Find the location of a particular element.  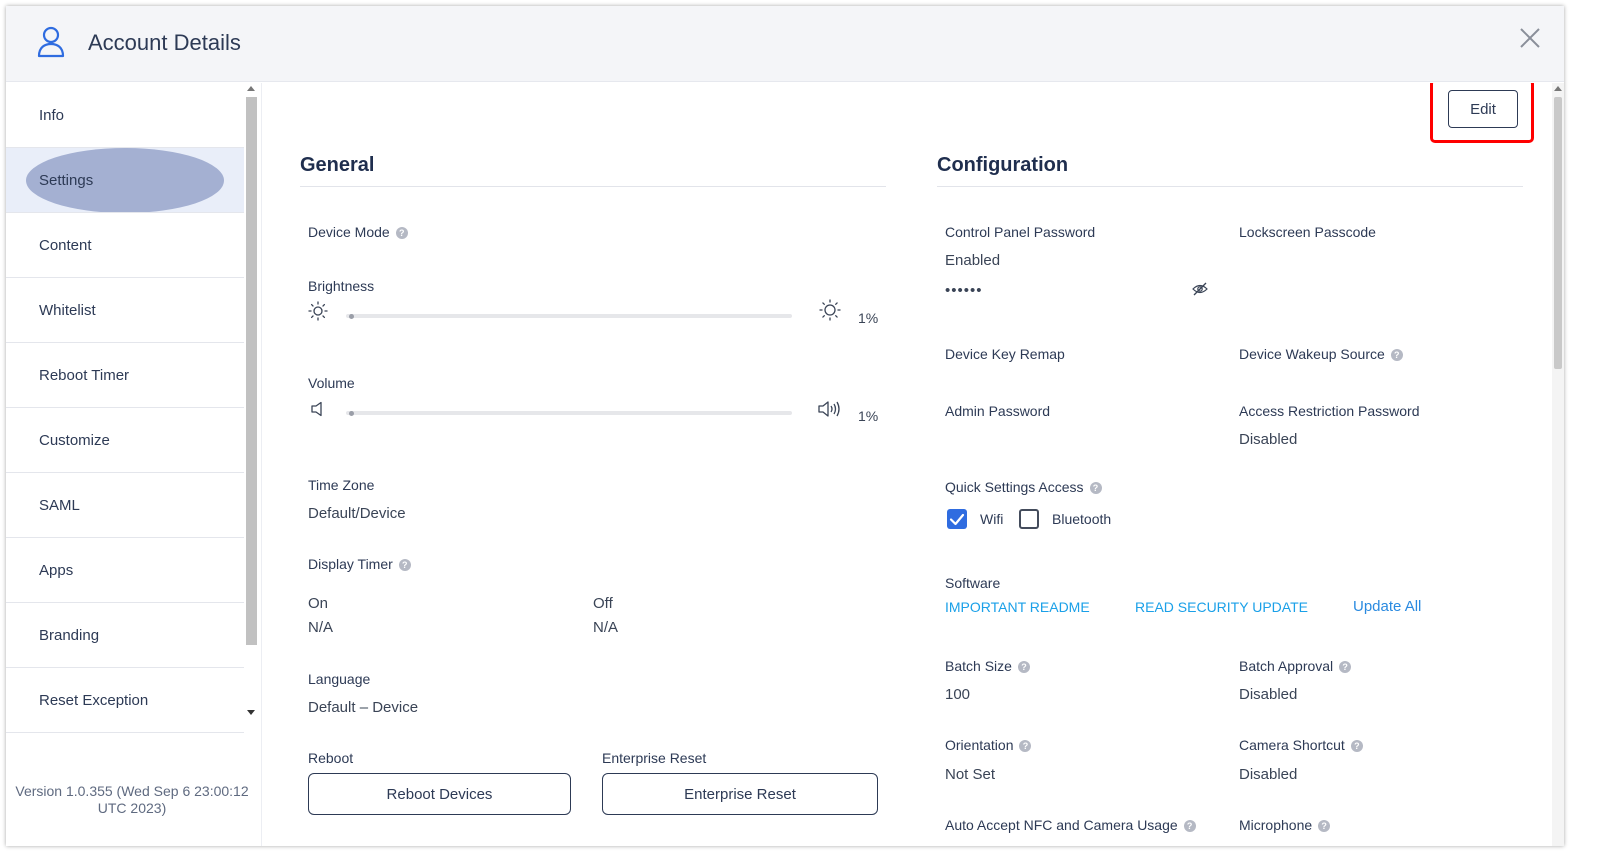

brightness-low-icon is located at coordinates (318, 311).